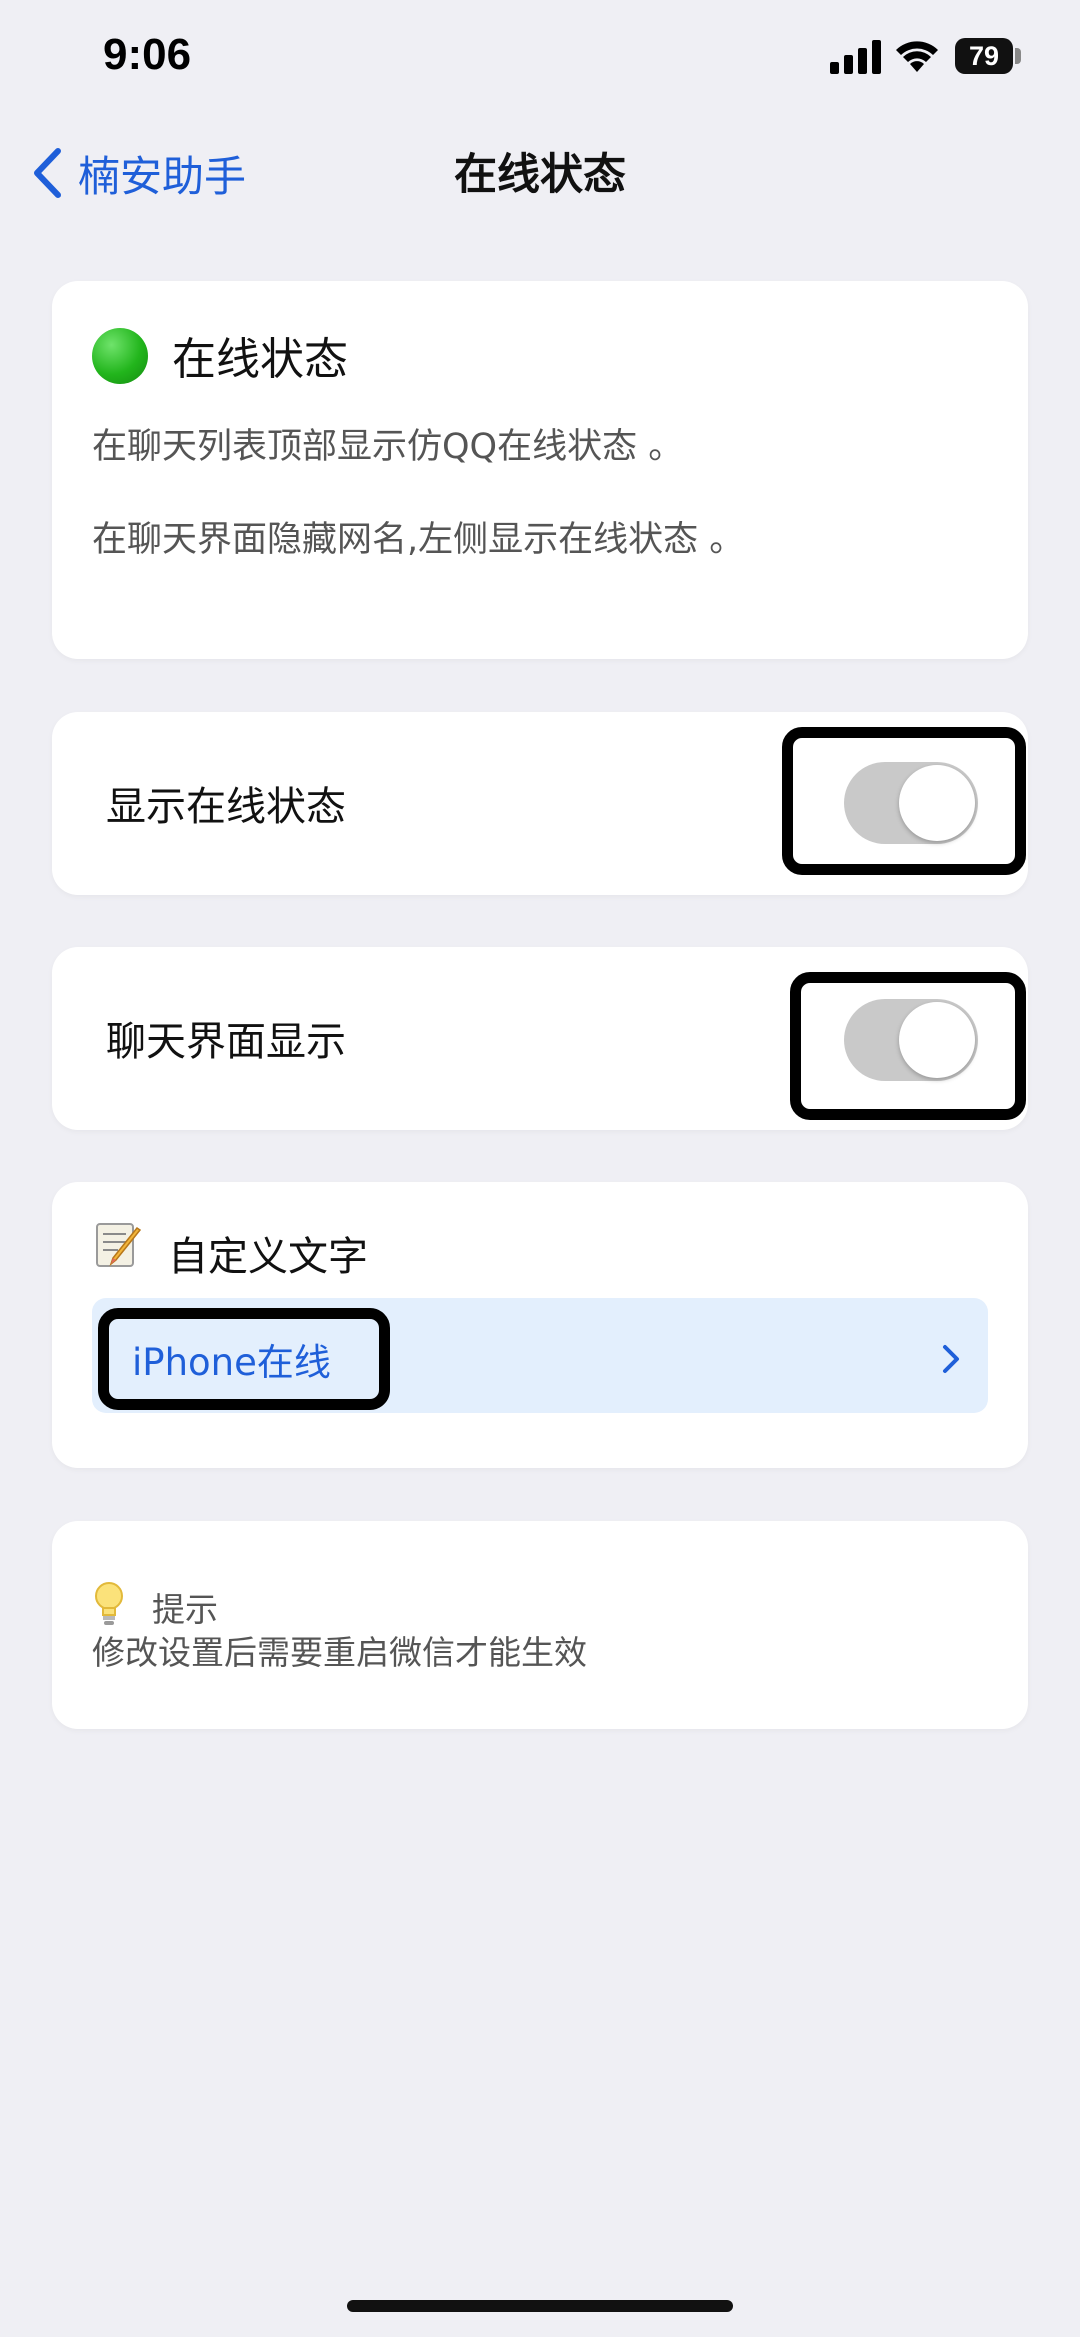 This screenshot has width=1080, height=2337. I want to click on chat-screen-display-toggle, so click(911, 1040).